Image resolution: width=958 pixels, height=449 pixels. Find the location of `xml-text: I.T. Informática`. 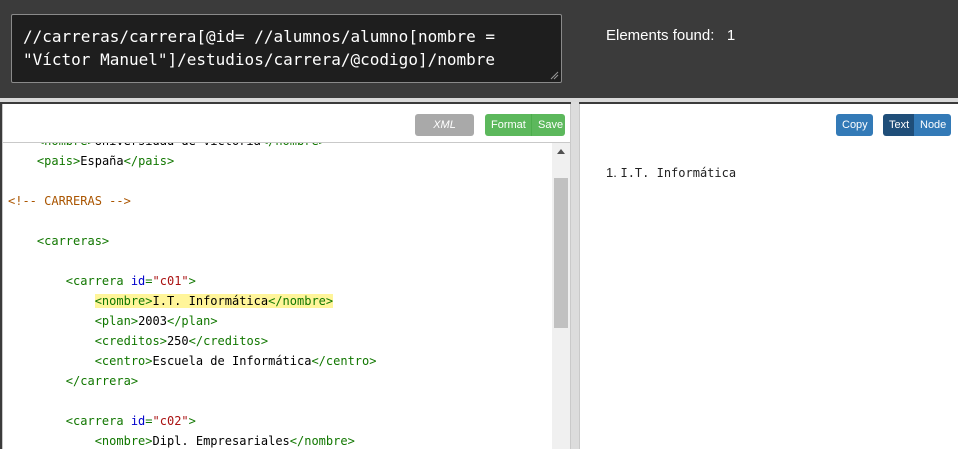

xml-text: I.T. Informática is located at coordinates (210, 301).